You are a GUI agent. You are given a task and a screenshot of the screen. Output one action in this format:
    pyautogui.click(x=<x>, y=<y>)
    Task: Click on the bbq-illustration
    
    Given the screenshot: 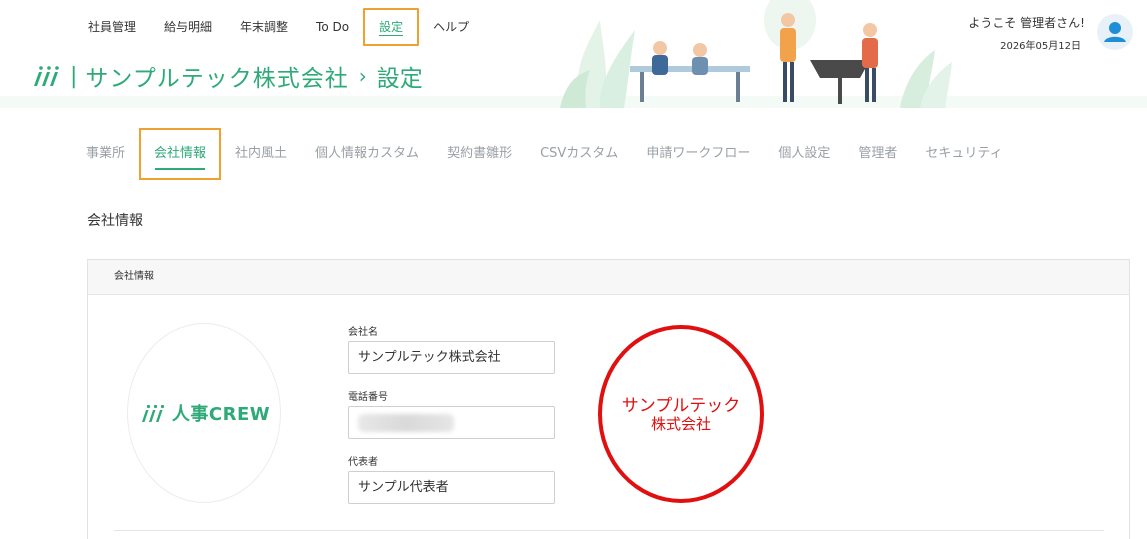 What is the action you would take?
    pyautogui.click(x=756, y=54)
    